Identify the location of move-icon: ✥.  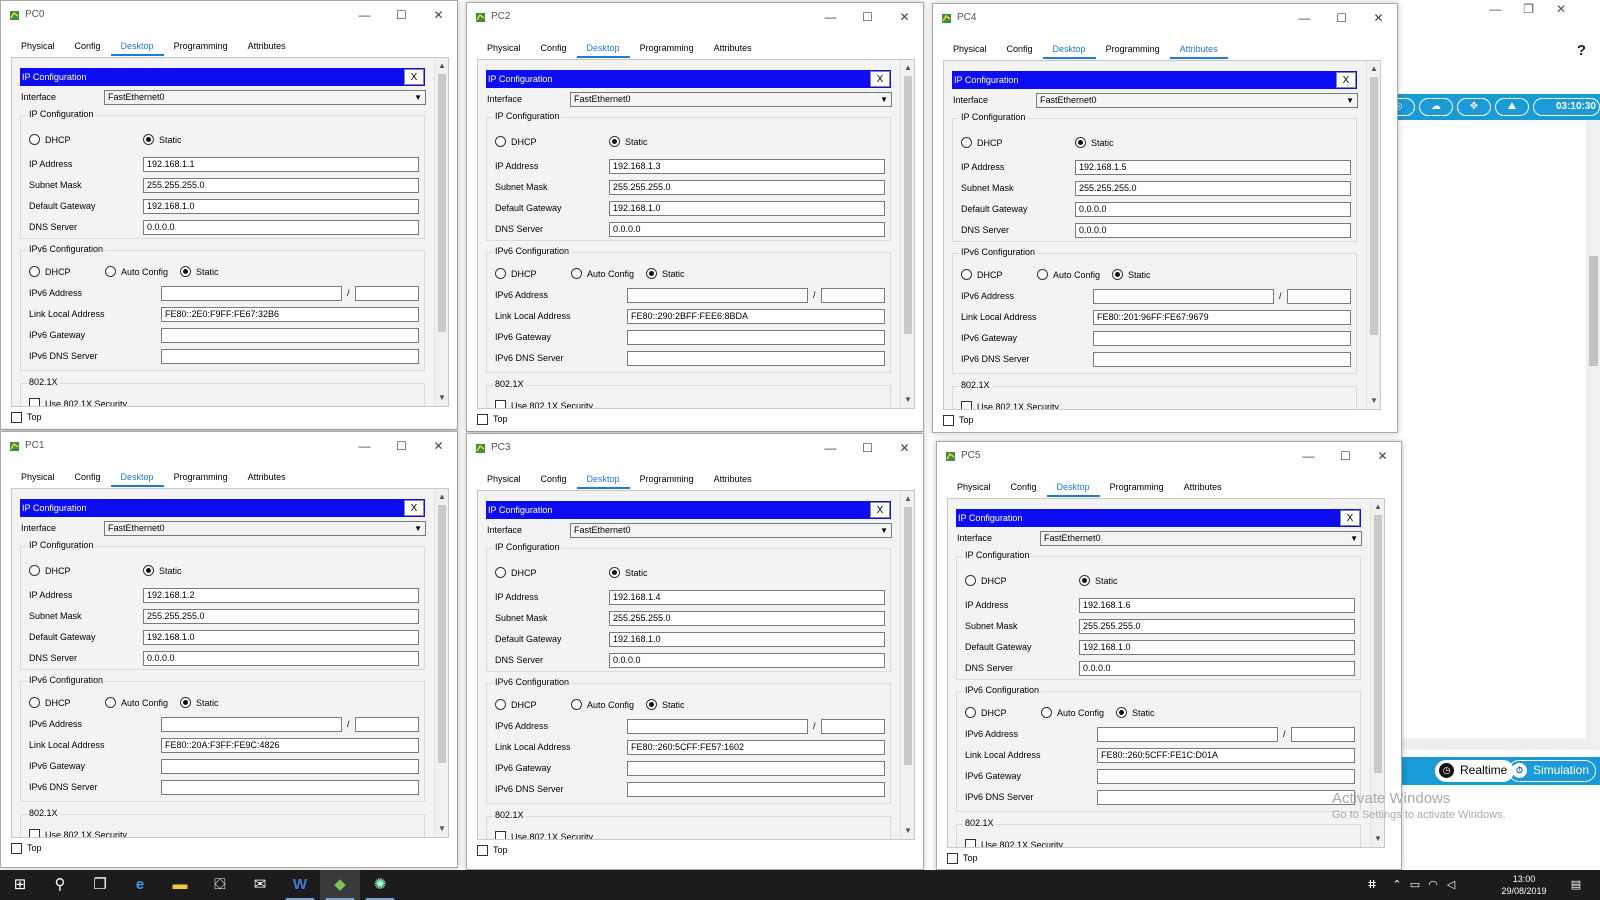
(1474, 107).